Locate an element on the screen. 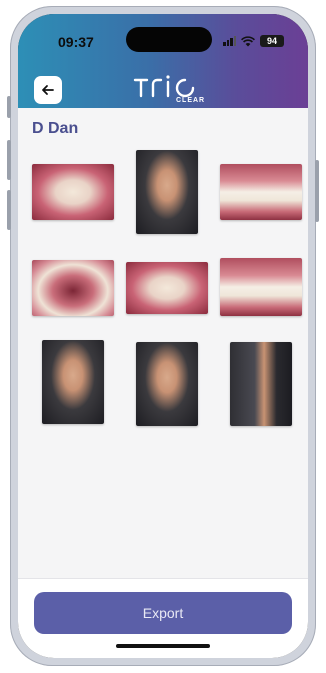  left-buccal-photo is located at coordinates (261, 287).